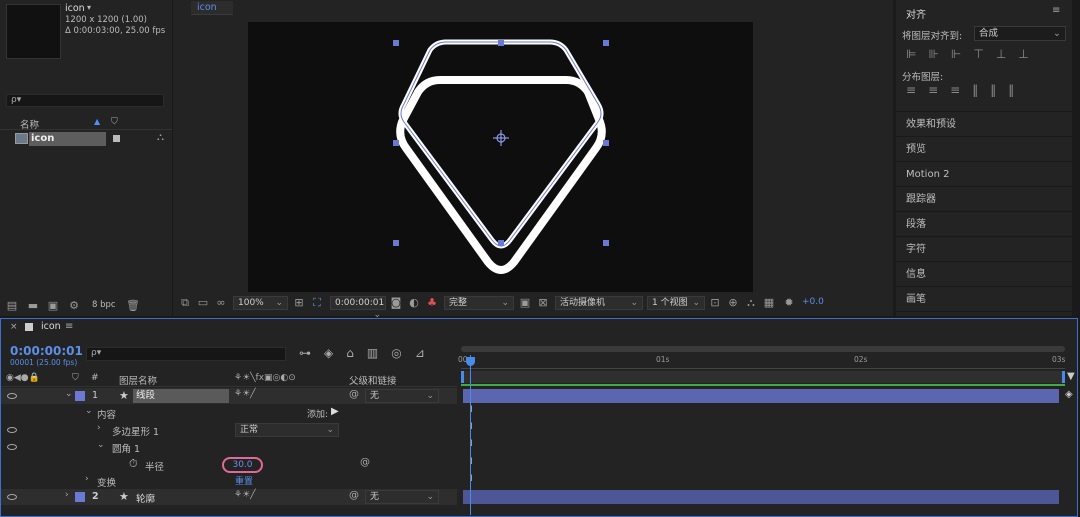  Describe the element at coordinates (67, 139) in the screenshot. I see `project-item-name: icon` at that location.